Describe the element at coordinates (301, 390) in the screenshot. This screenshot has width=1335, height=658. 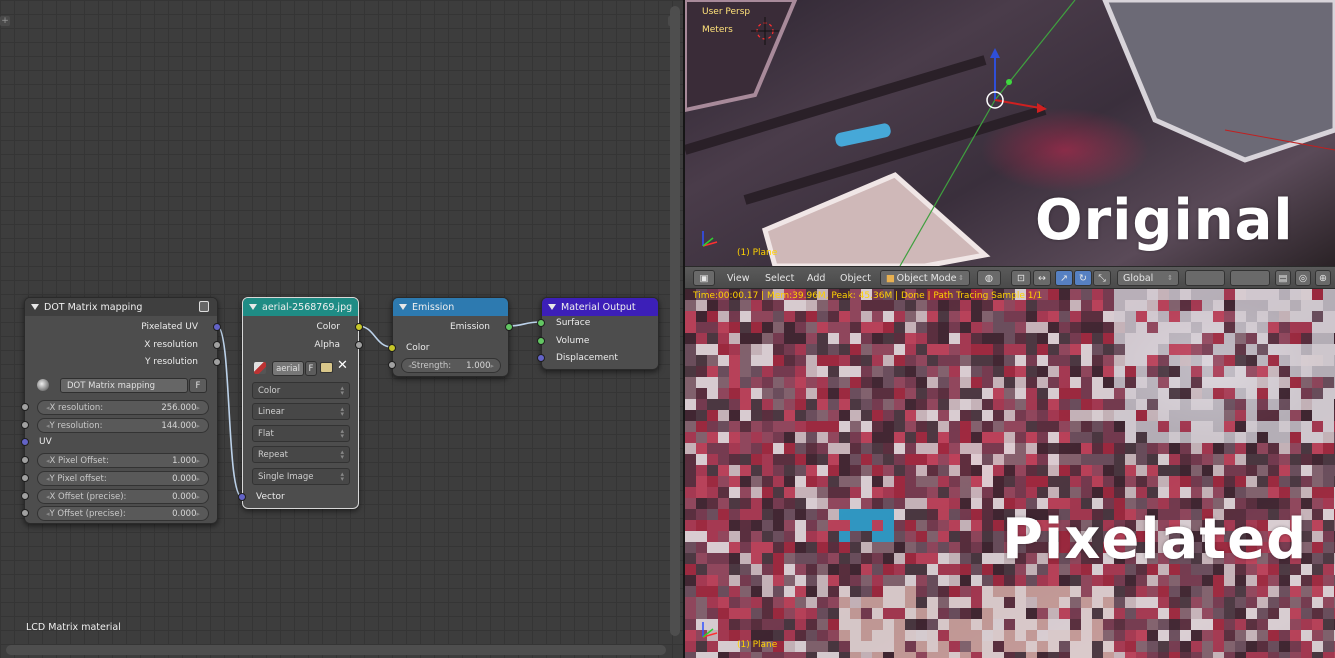
I see `color-space-dropdown: Color ▴ ▾` at that location.